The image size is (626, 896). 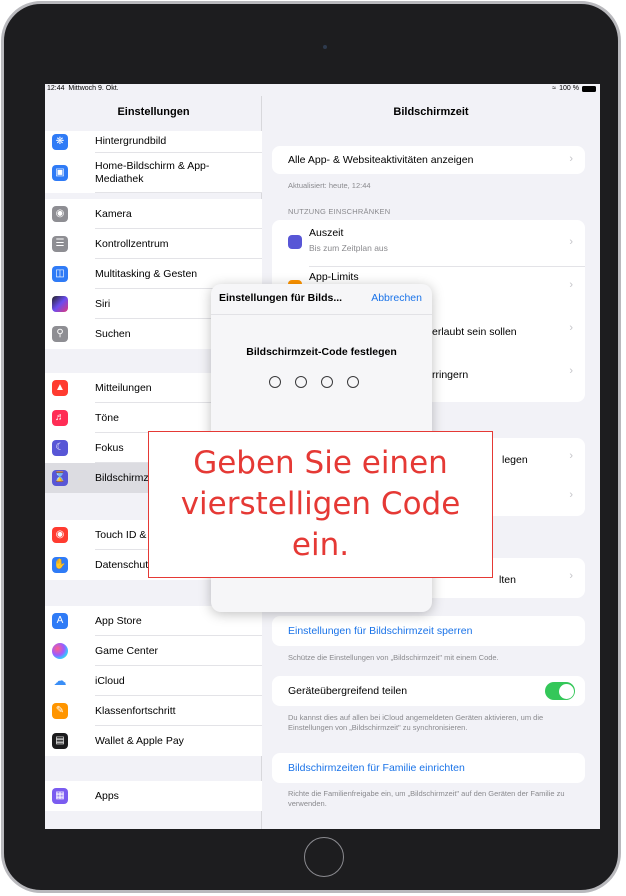 I want to click on cancel-button: Abbrechen, so click(x=396, y=298).